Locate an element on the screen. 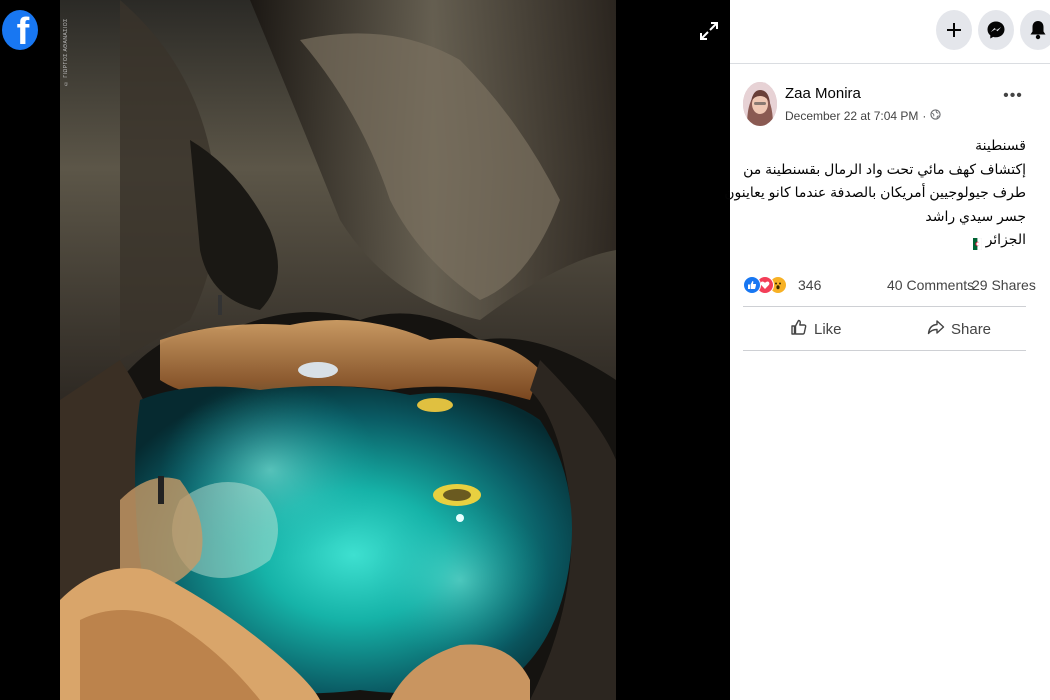 Image resolution: width=1050 pixels, height=700 pixels. reaction-icons is located at coordinates (767, 286).